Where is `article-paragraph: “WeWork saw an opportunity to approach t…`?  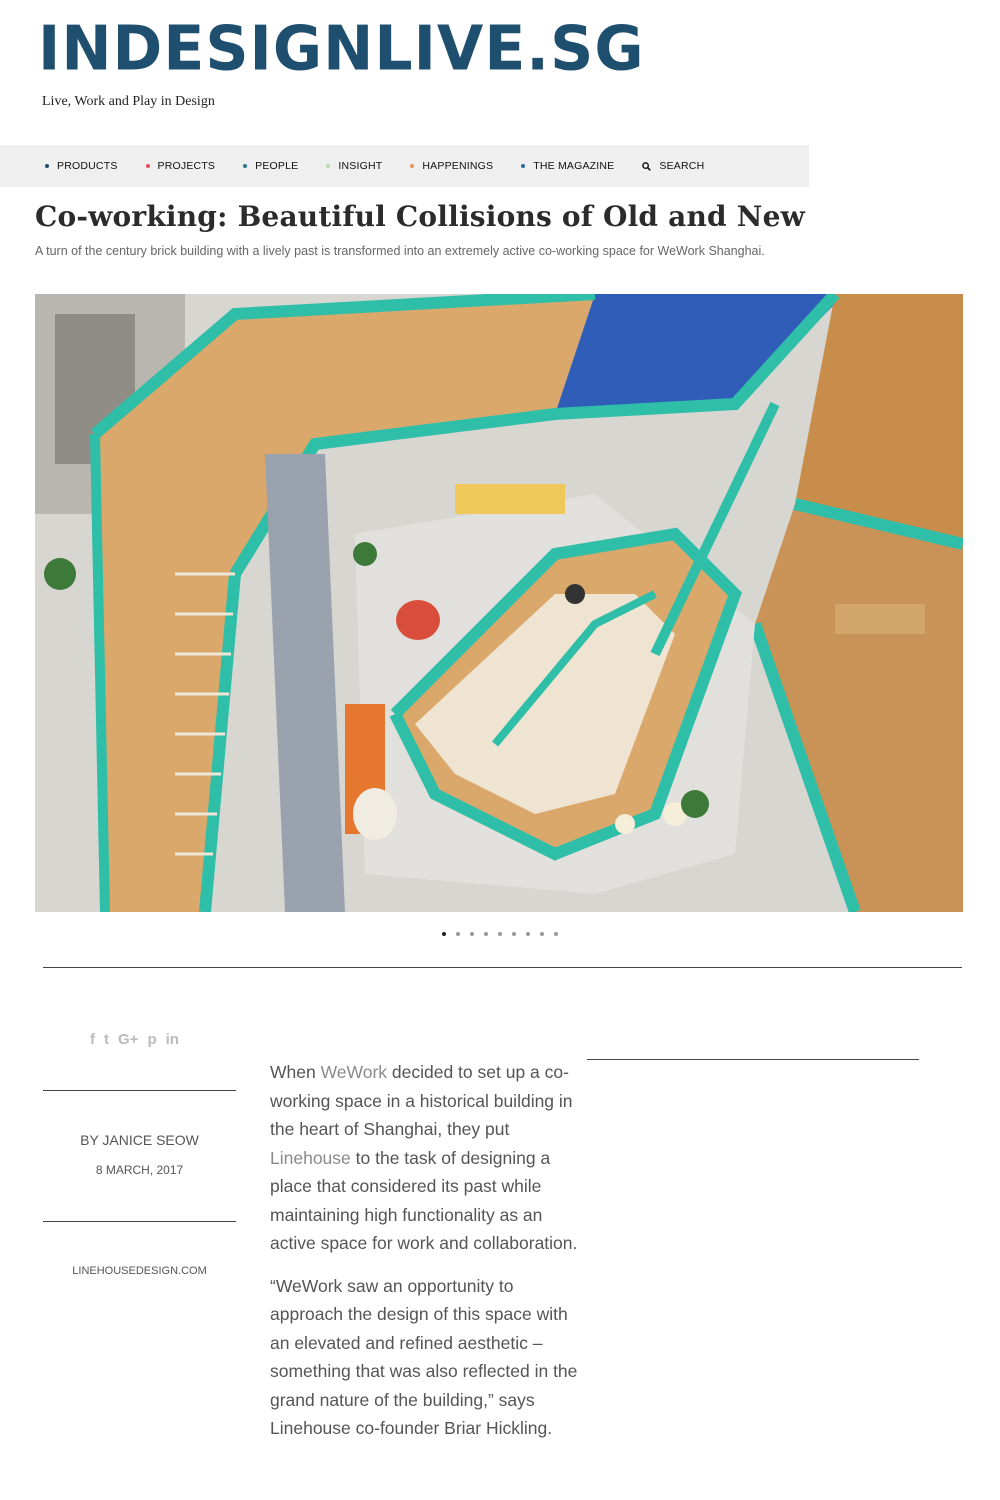
article-paragraph: “WeWork saw an opportunity to approach t… is located at coordinates (424, 1357).